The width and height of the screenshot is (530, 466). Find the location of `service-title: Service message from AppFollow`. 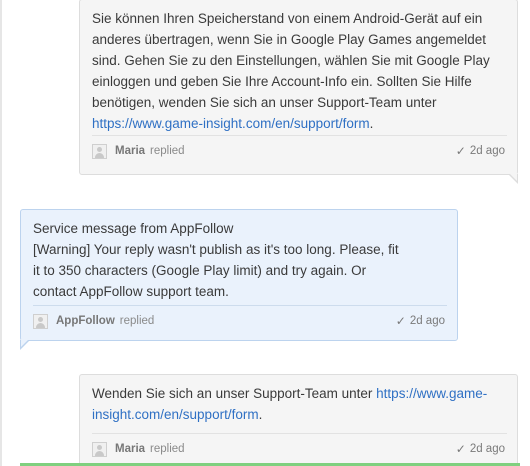

service-title: Service message from AppFollow is located at coordinates (133, 228).